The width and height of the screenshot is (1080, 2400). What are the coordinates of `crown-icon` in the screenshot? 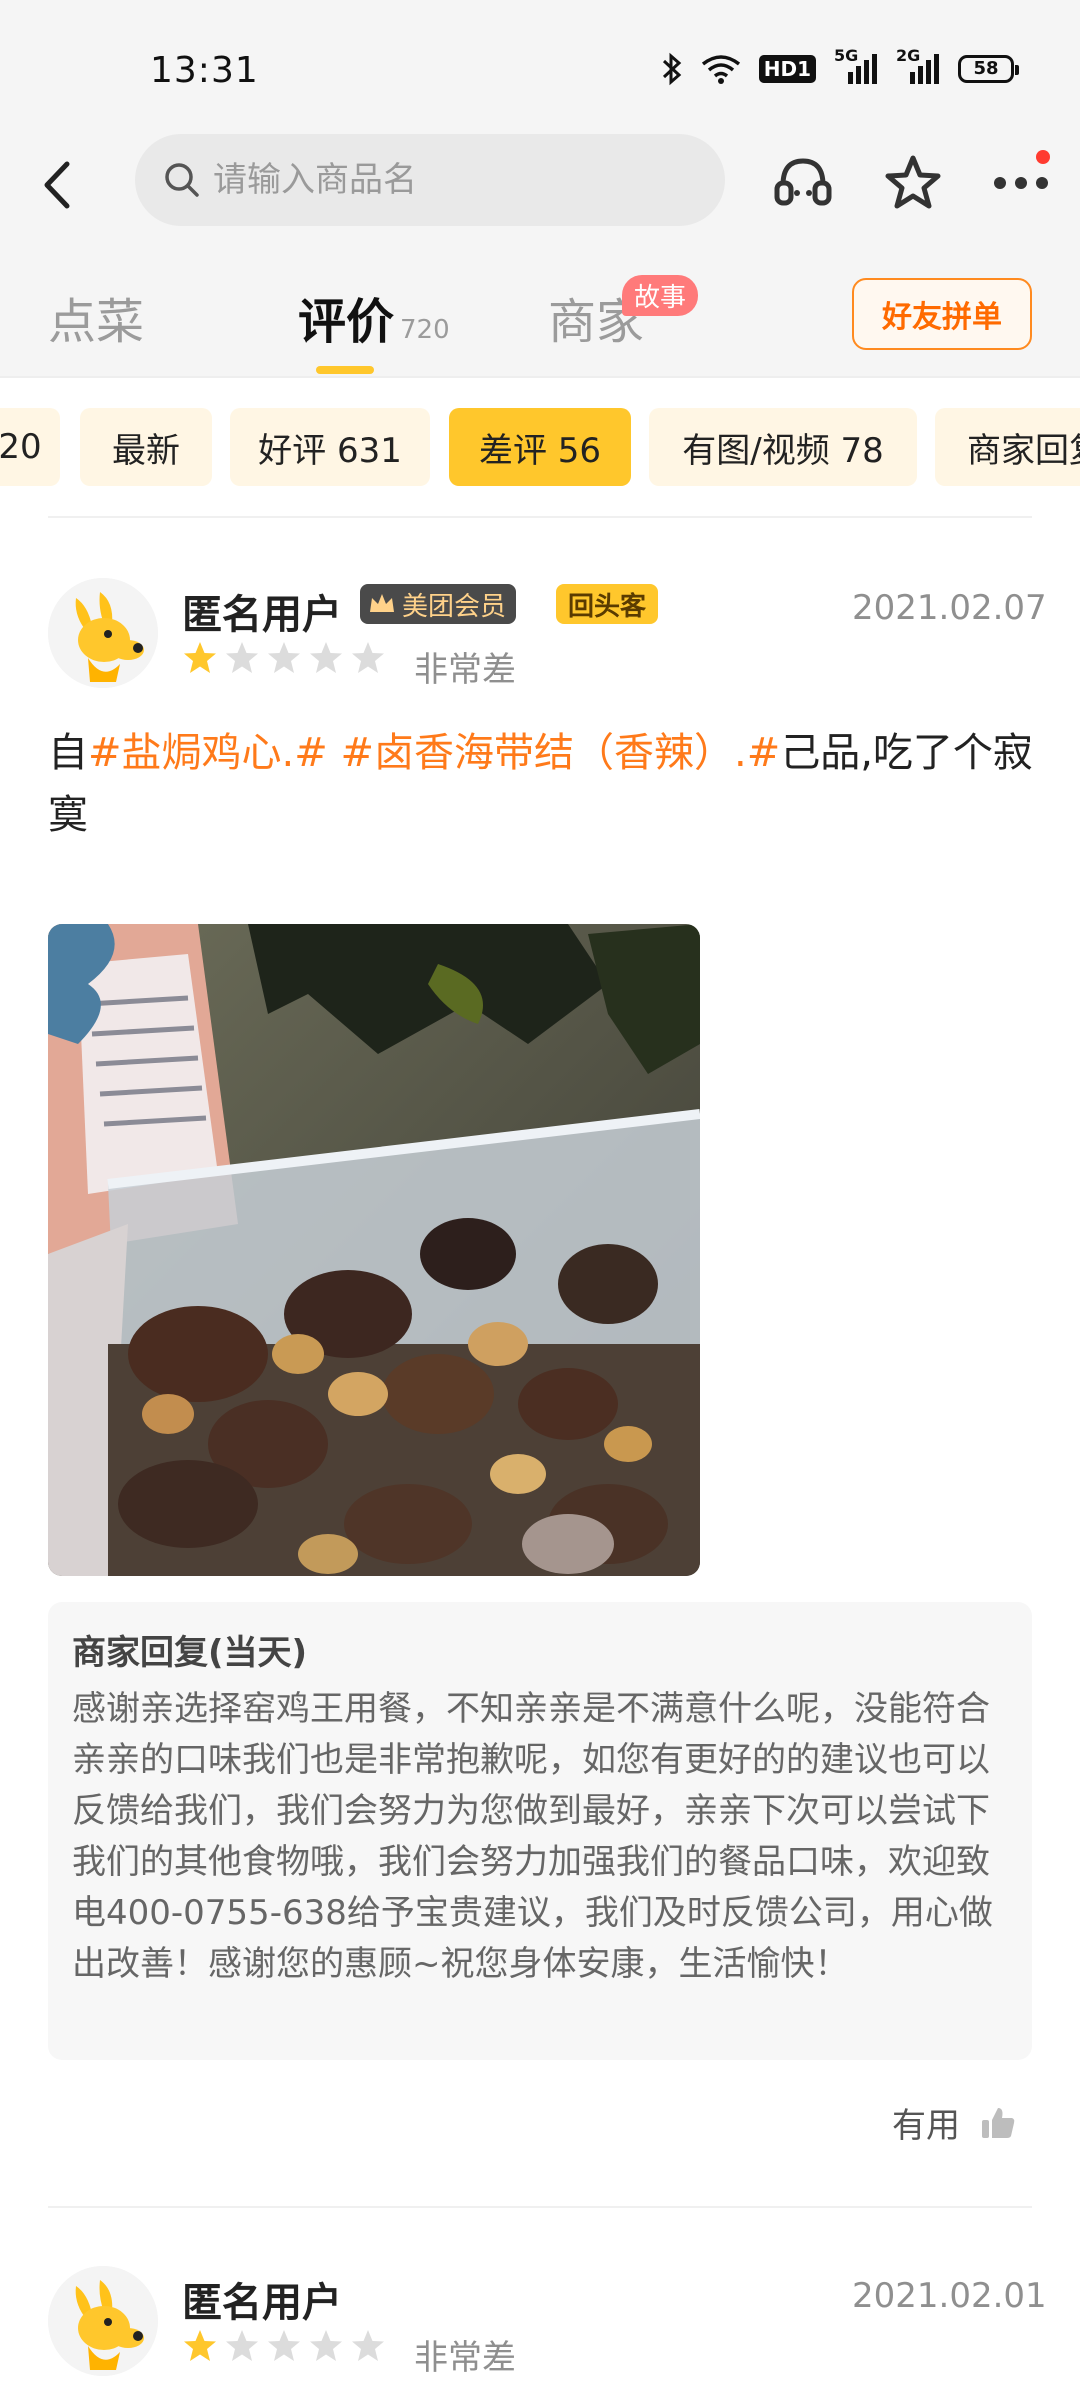 It's located at (382, 603).